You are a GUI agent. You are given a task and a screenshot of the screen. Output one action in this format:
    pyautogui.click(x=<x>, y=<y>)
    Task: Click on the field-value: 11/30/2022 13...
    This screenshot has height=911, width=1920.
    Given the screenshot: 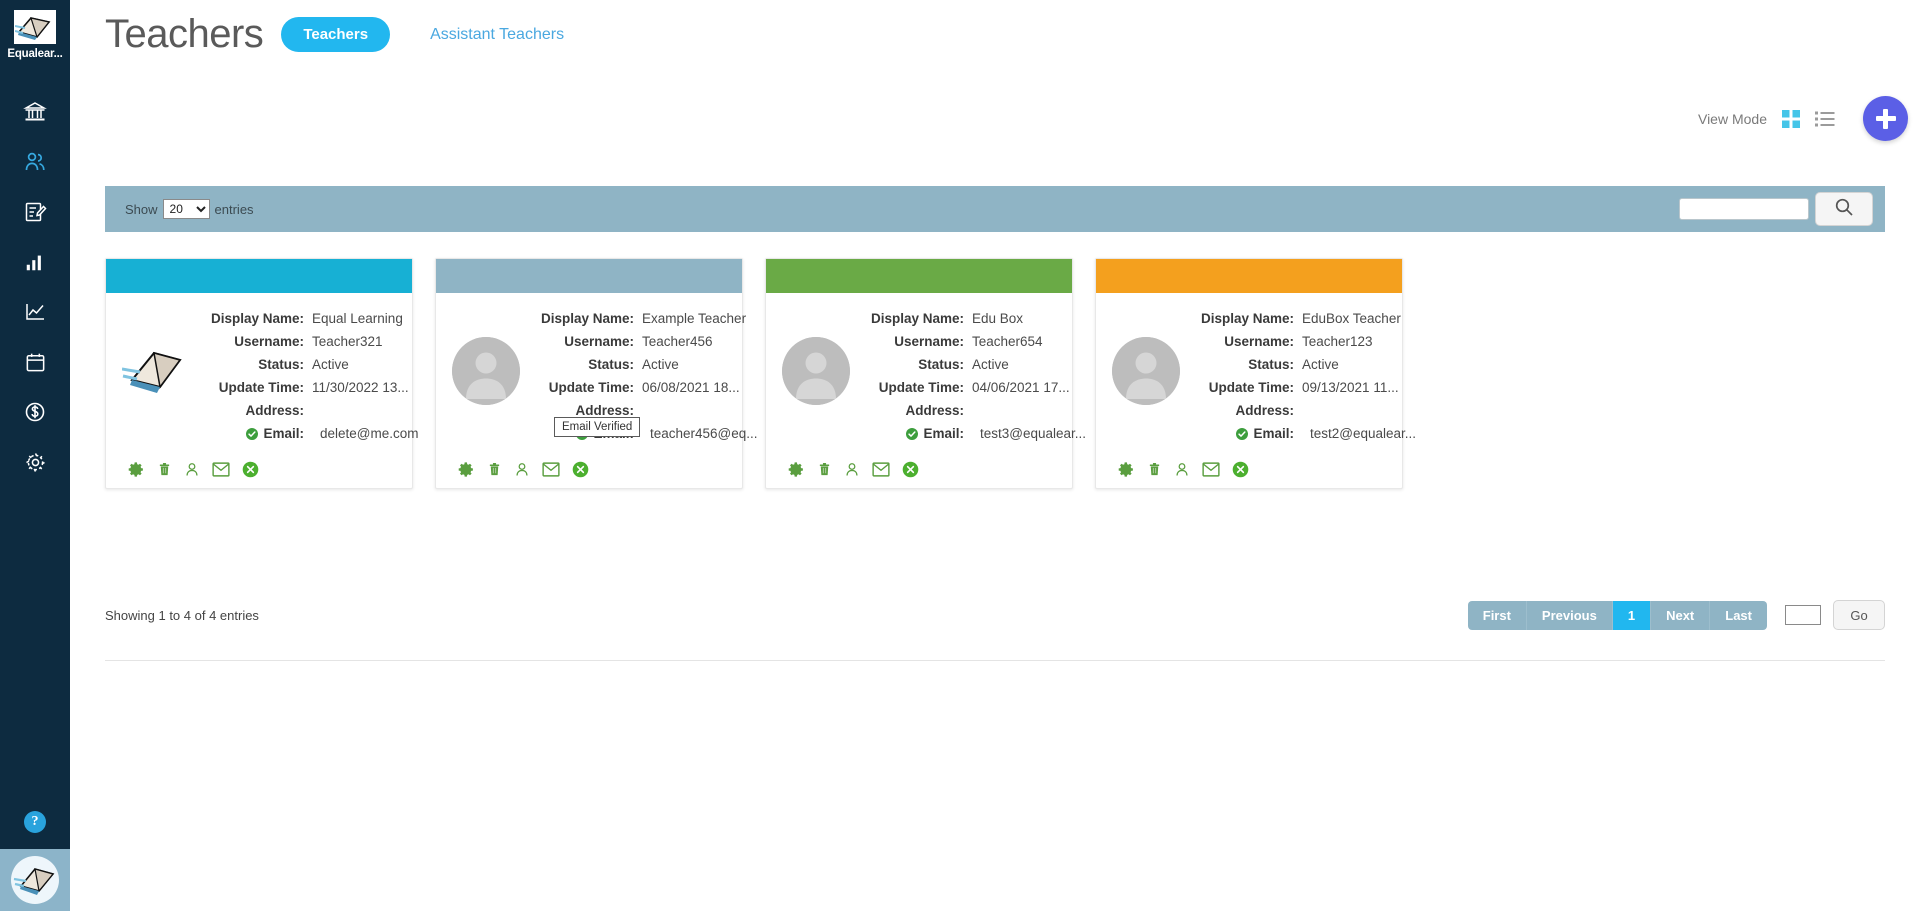 What is the action you would take?
    pyautogui.click(x=360, y=387)
    